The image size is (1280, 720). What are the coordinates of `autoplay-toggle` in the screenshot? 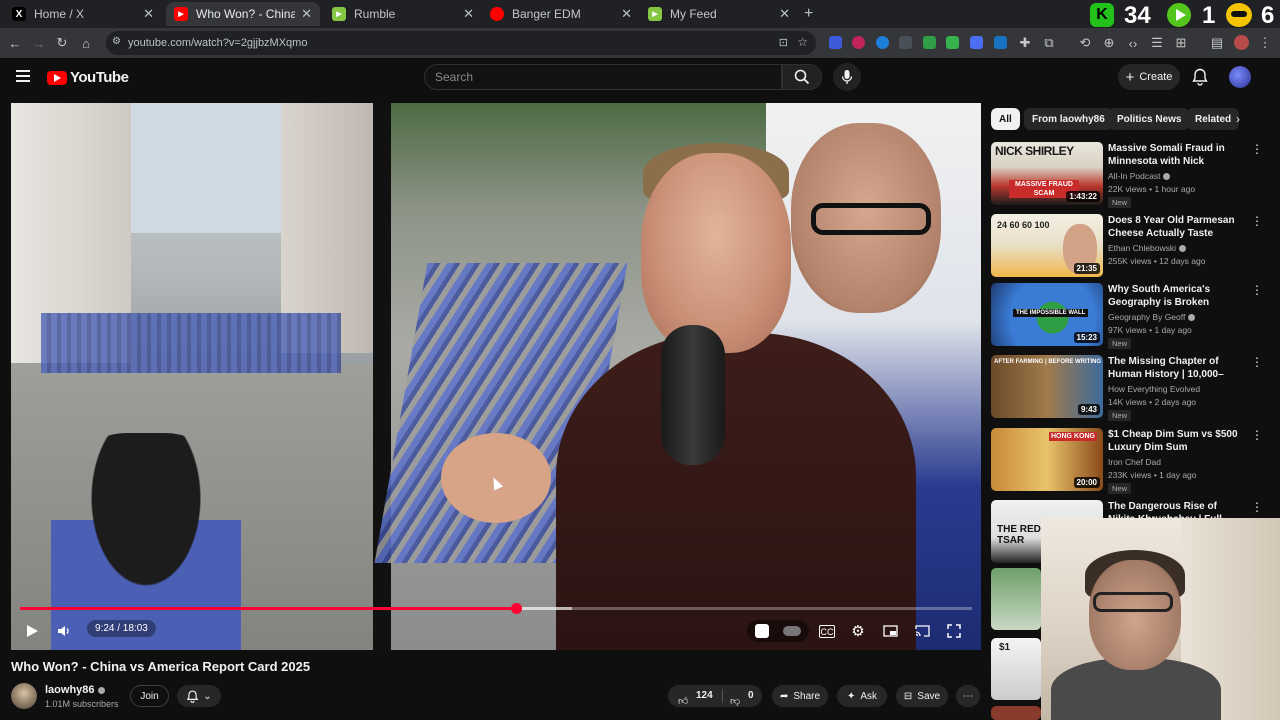 It's located at (778, 631).